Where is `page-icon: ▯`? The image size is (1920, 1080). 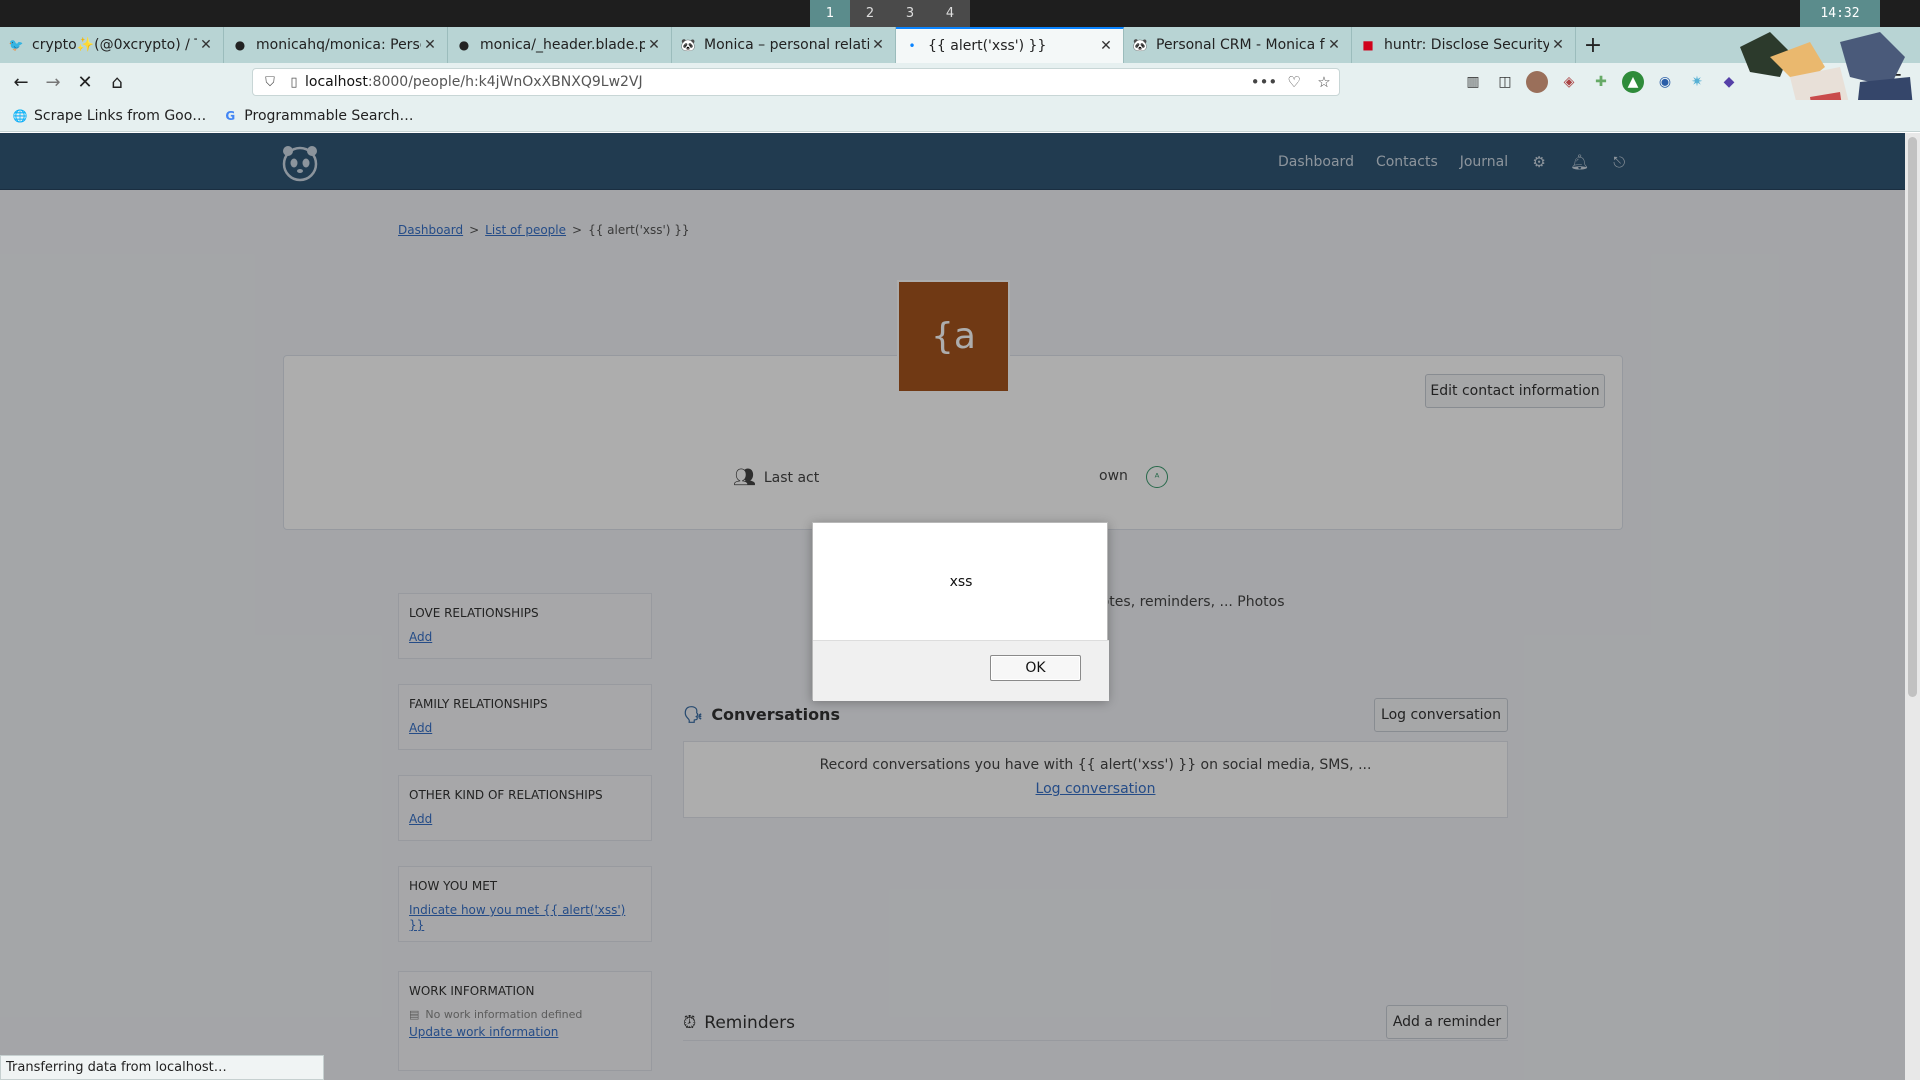
page-icon: ▯ is located at coordinates (294, 82).